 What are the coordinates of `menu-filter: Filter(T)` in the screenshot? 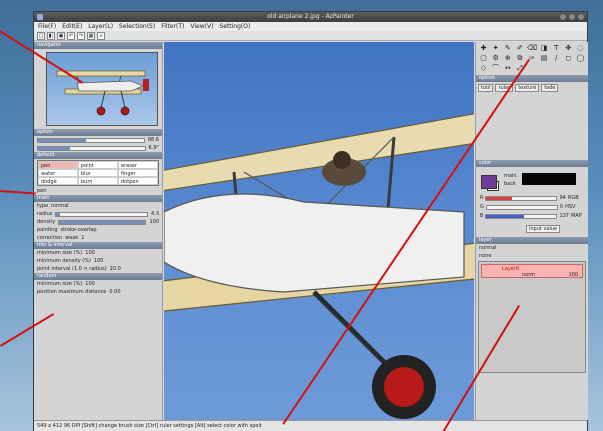 It's located at (172, 26).